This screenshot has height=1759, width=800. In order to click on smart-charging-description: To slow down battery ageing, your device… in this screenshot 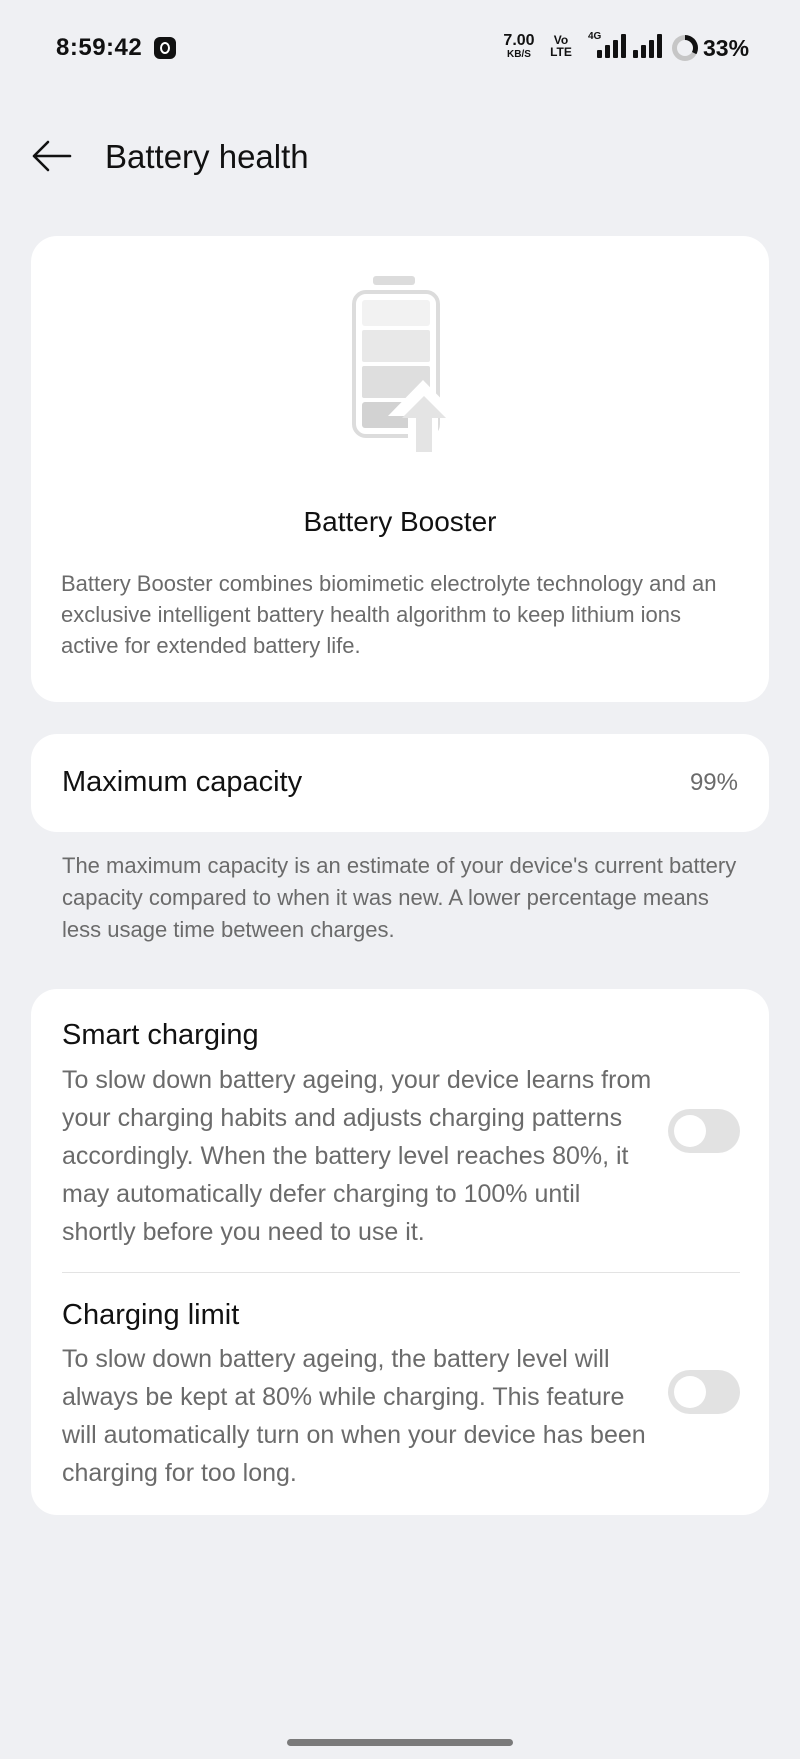, I will do `click(357, 1156)`.